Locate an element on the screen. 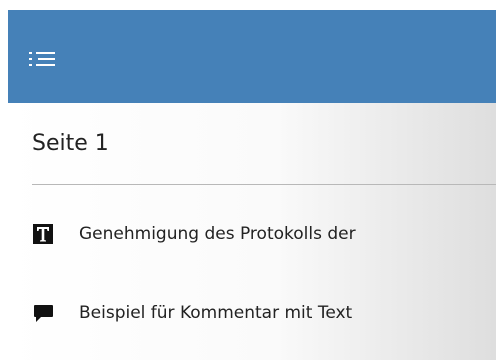 This screenshot has height=360, width=496. annotation-label: Beispiel für Kommentar mit Text is located at coordinates (216, 313).